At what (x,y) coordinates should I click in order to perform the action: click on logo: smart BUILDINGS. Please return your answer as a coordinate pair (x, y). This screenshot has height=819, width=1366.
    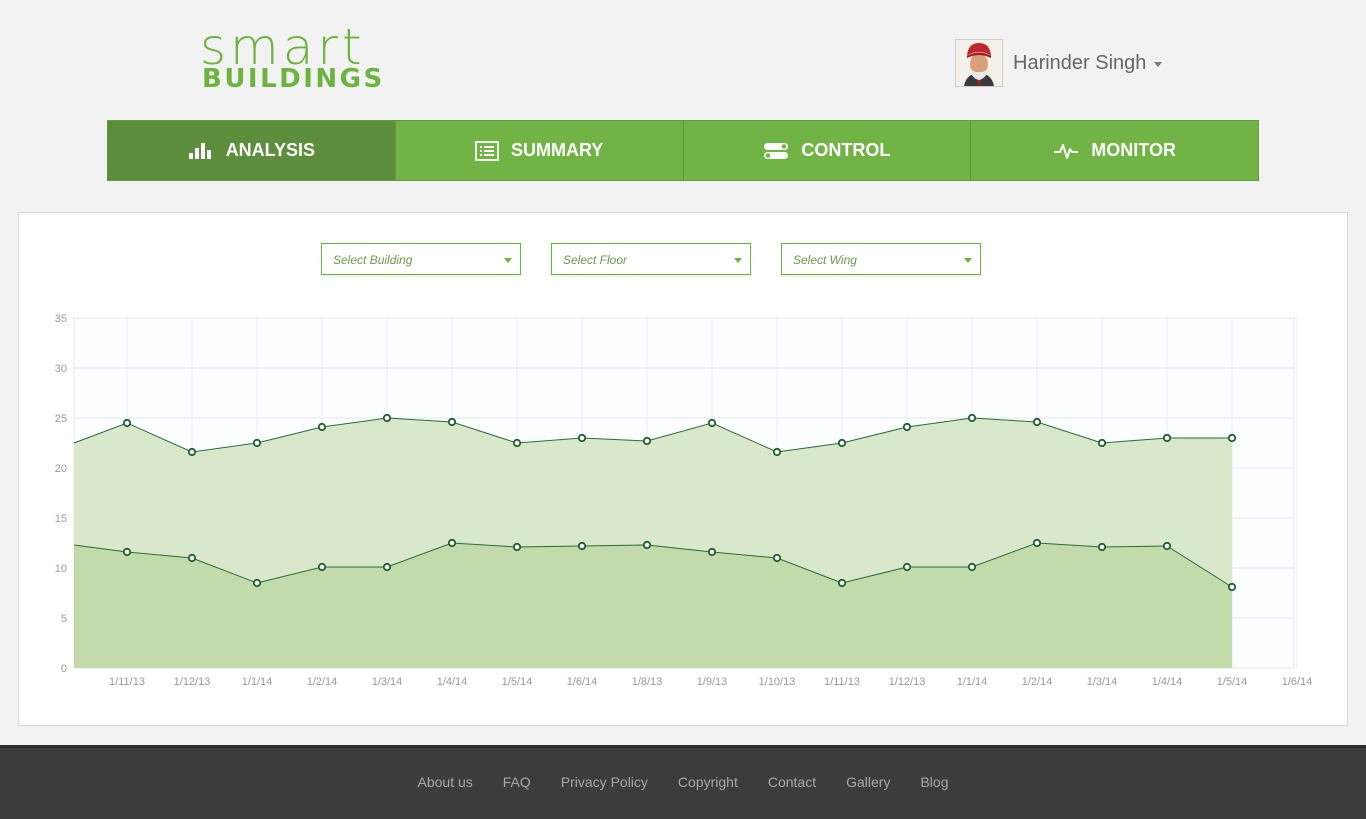
    Looking at the image, I should click on (291, 60).